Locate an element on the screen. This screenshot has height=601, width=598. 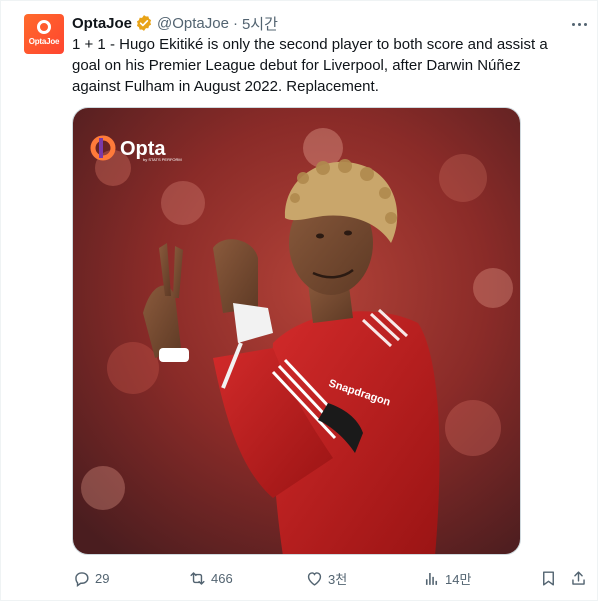
author-name: OptaJoe is located at coordinates (102, 23).